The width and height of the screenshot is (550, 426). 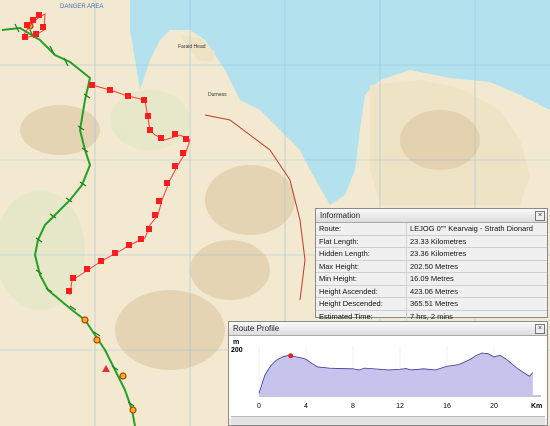 I want to click on route-profile-title: Route Profile ×, so click(x=388, y=329).